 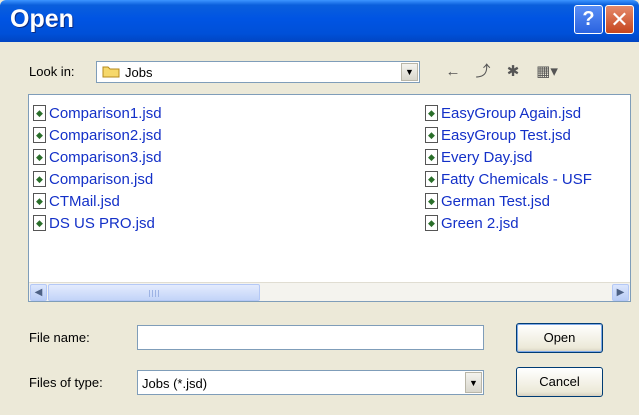 What do you see at coordinates (97, 157) in the screenshot?
I see `file-item: ◆ Comparison3.jsd` at bounding box center [97, 157].